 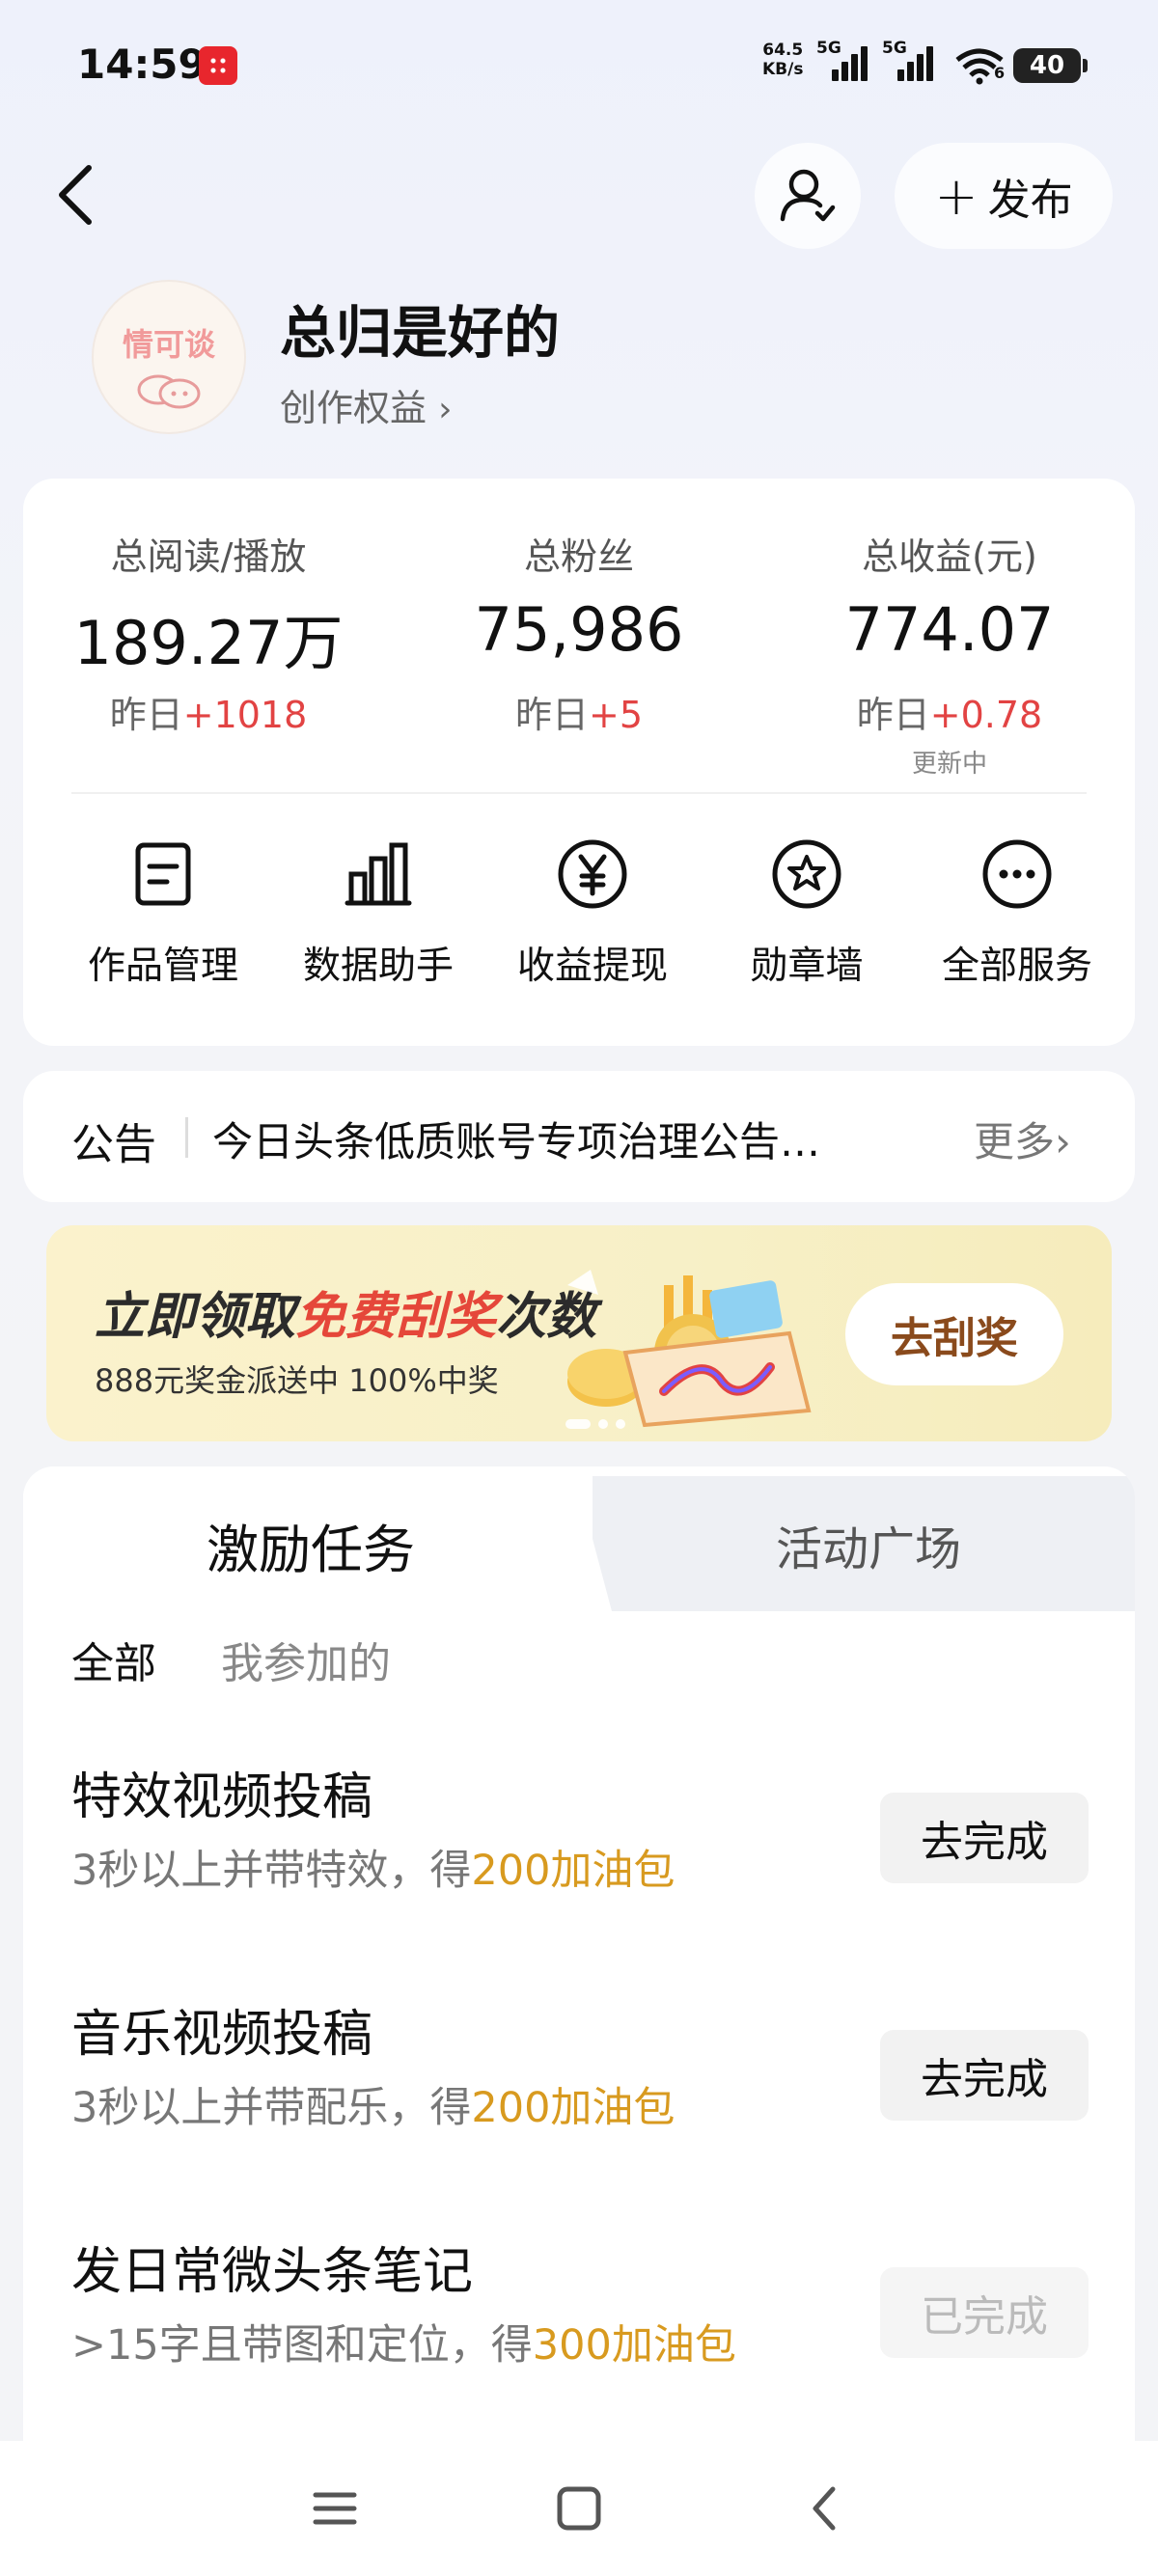 What do you see at coordinates (113, 1144) in the screenshot?
I see `announcement-title: 公告` at bounding box center [113, 1144].